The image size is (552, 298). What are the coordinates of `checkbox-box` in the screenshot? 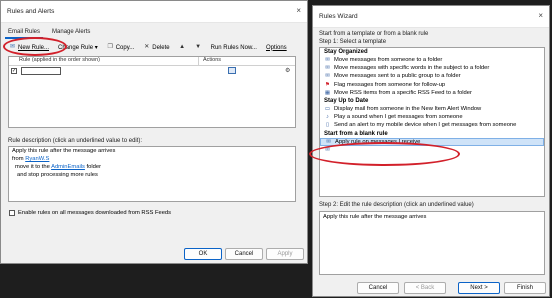 It's located at (12, 213).